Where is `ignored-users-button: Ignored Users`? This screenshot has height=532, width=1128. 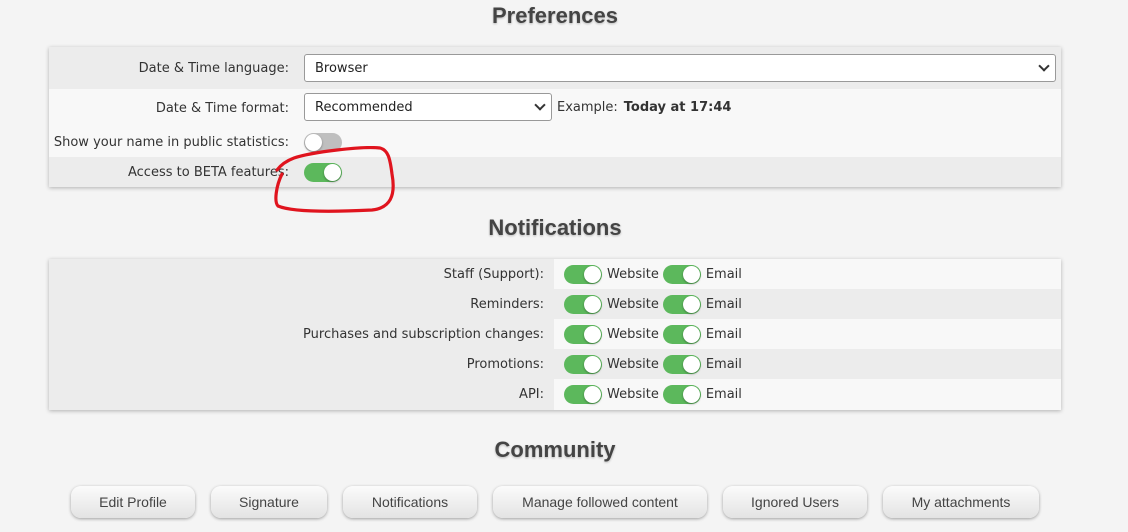
ignored-users-button: Ignored Users is located at coordinates (795, 502).